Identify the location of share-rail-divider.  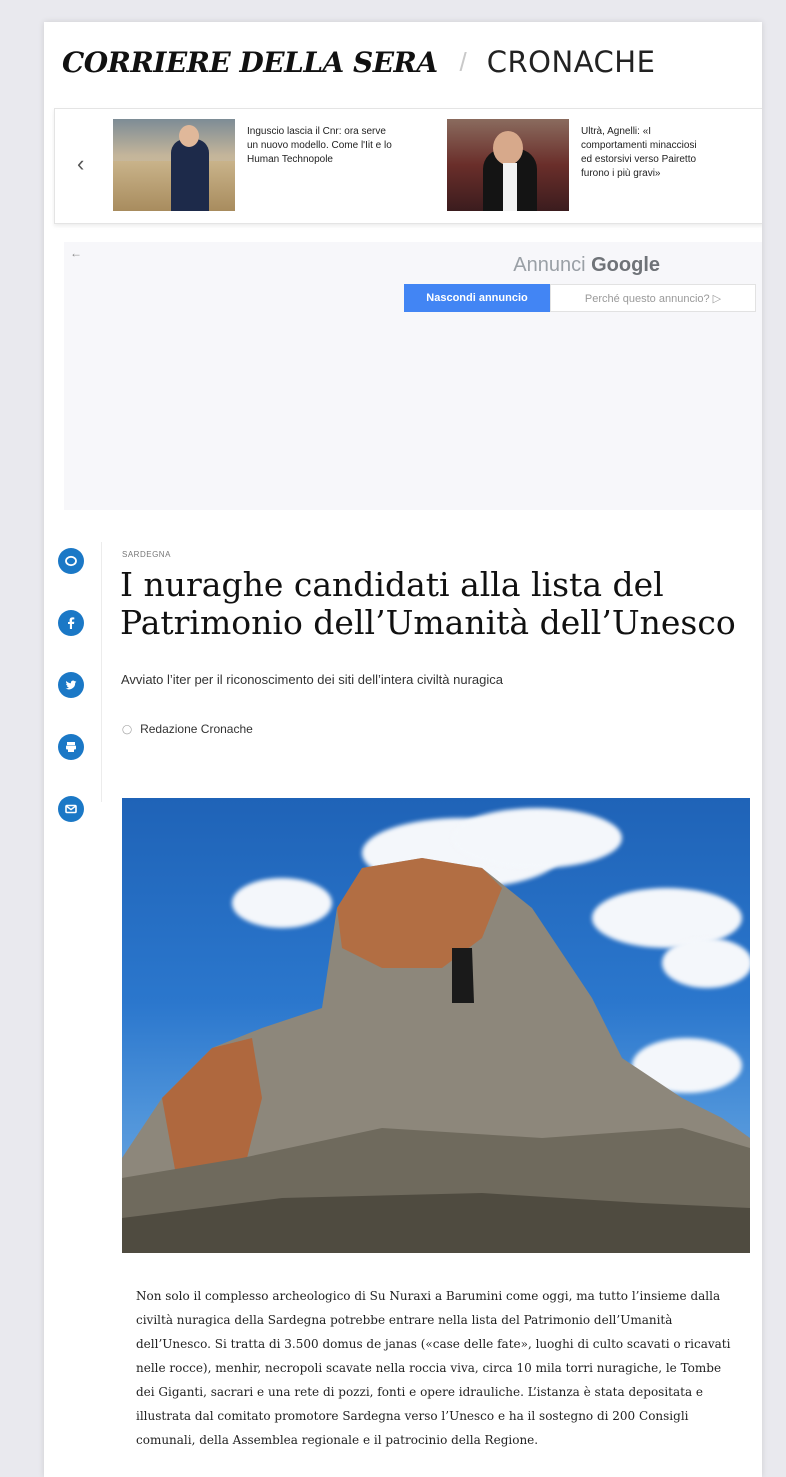
(101, 672).